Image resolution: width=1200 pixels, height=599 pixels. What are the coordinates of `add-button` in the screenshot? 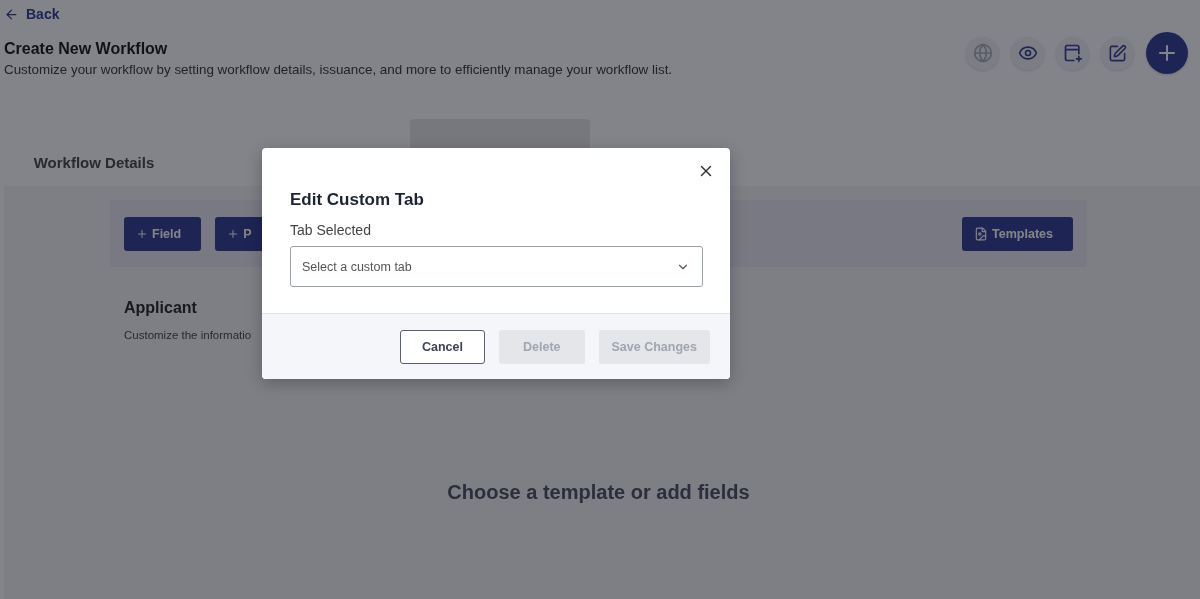 It's located at (1167, 53).